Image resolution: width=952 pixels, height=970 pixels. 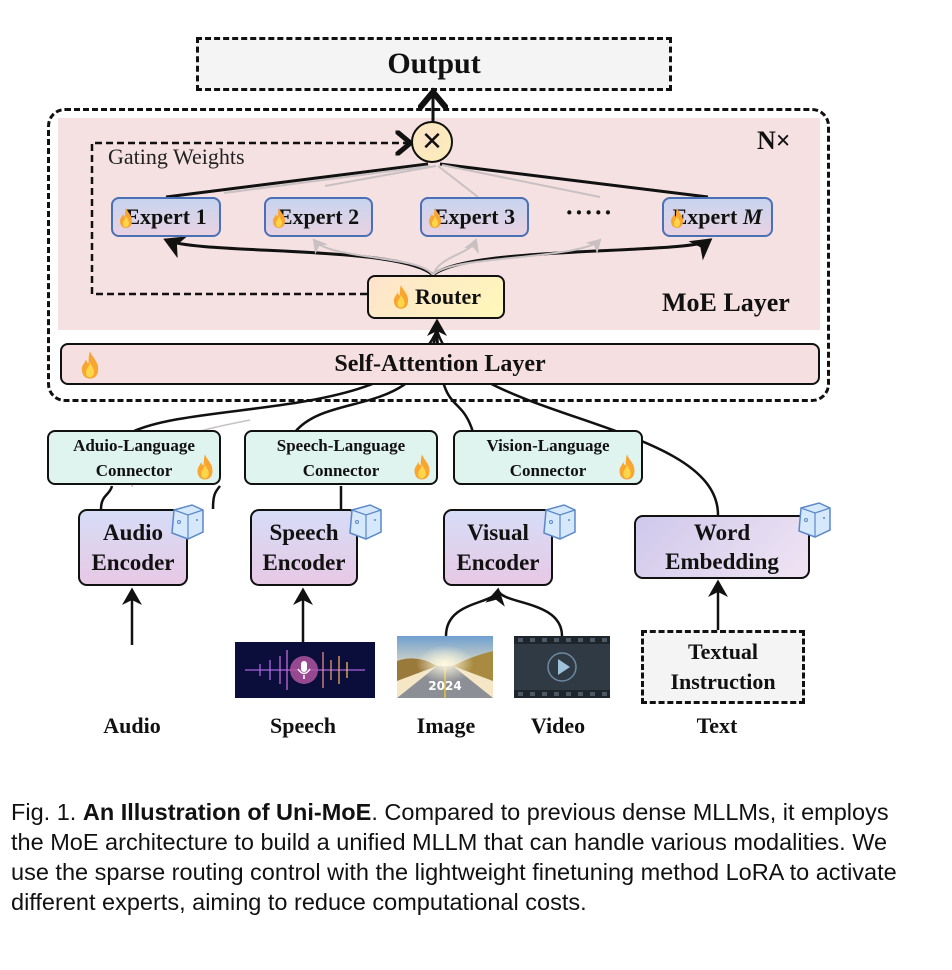 I want to click on expert-m-label: Expert M, so click(x=718, y=217).